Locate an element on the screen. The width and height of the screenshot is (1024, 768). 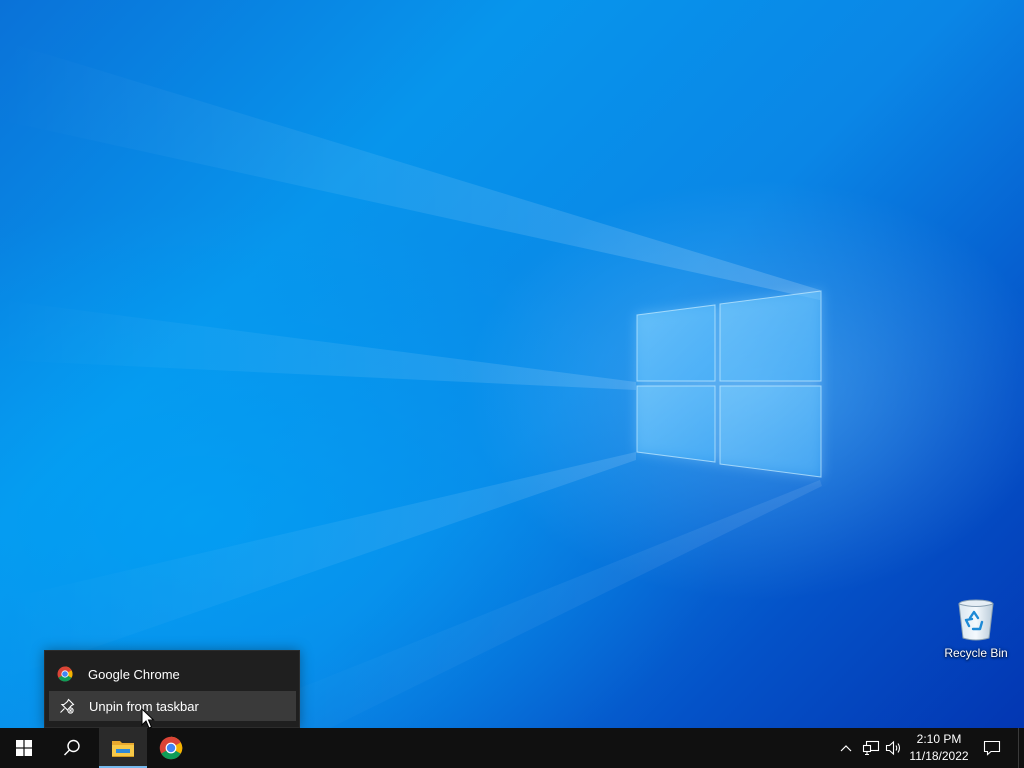
desktop-icon-recycle-bin: Recycle Bin is located at coordinates (976, 635).